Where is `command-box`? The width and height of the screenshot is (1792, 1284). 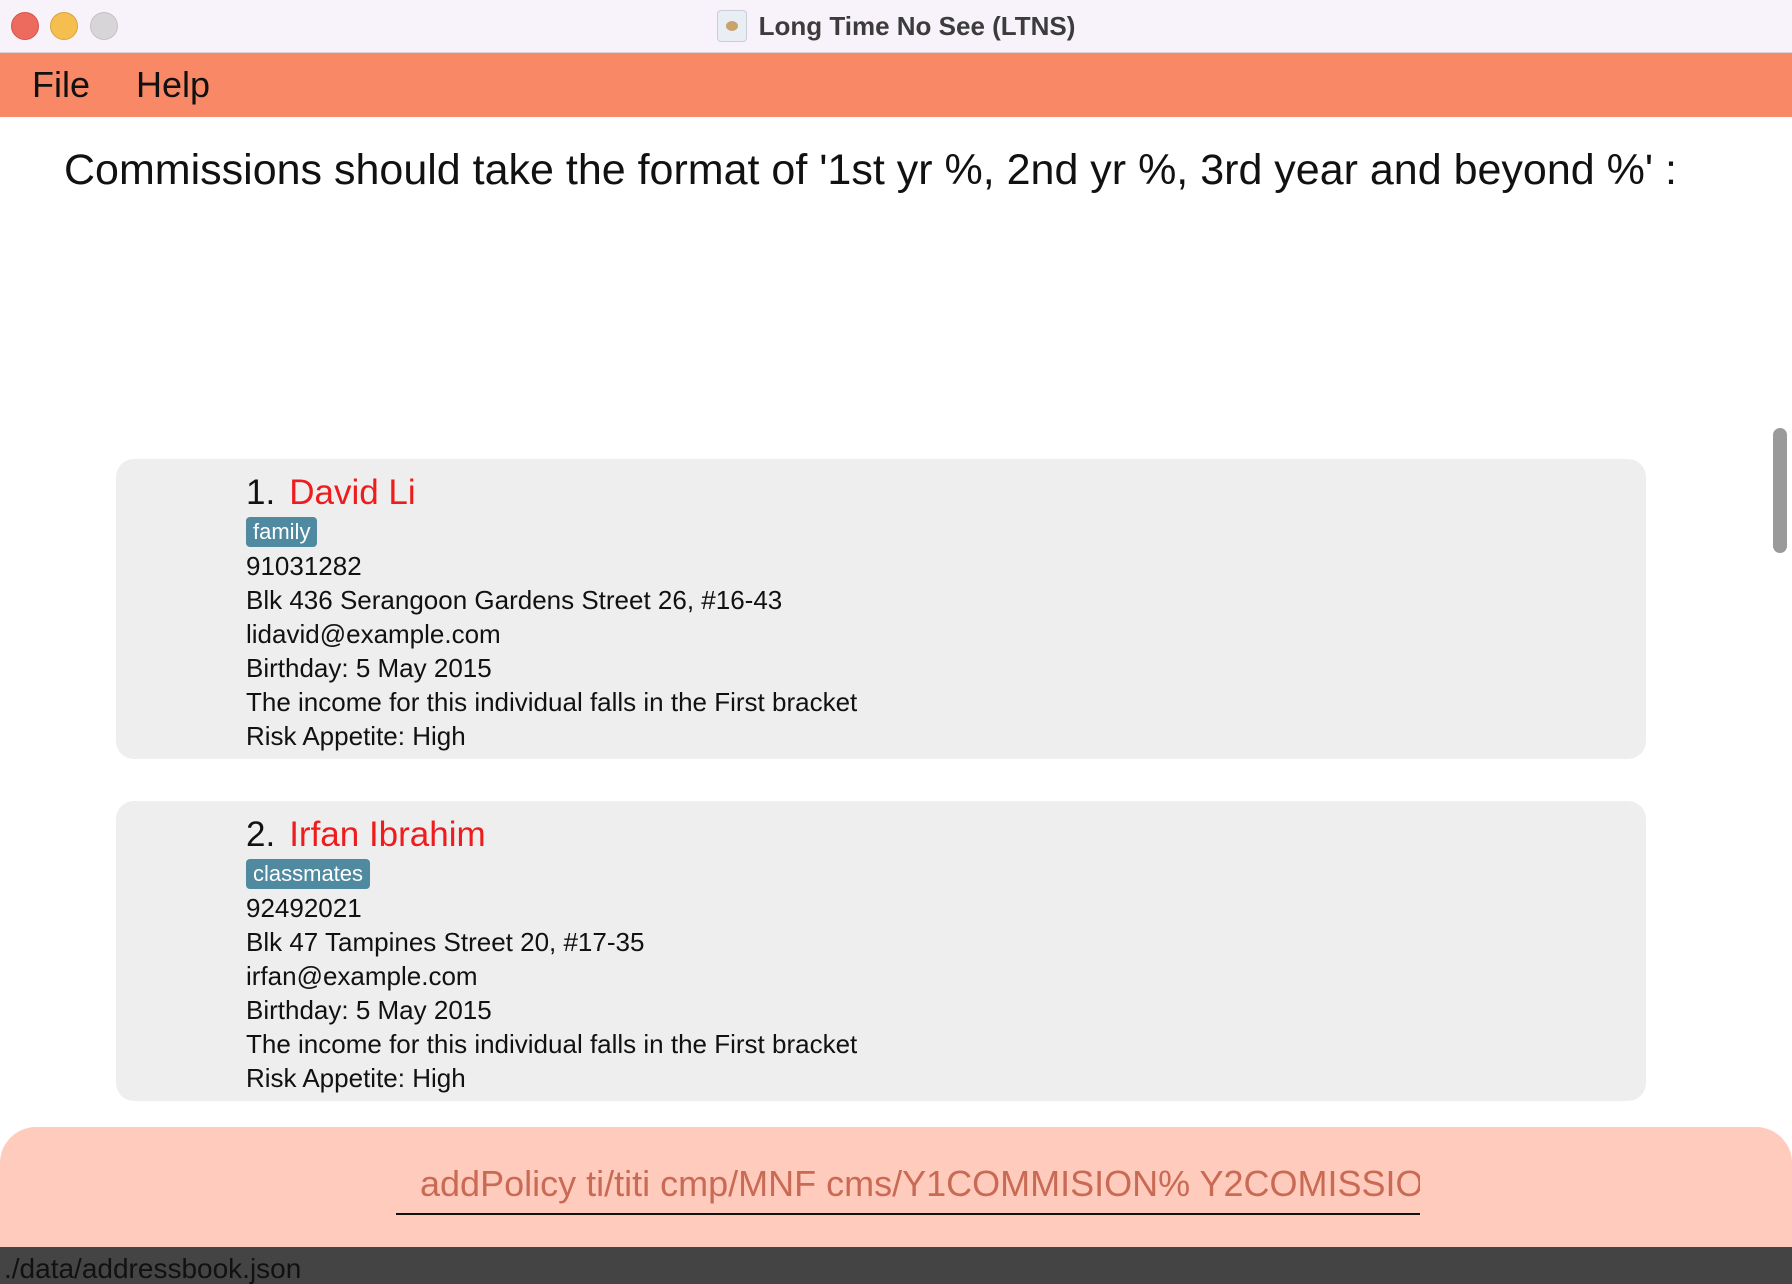
command-box is located at coordinates (896, 1187).